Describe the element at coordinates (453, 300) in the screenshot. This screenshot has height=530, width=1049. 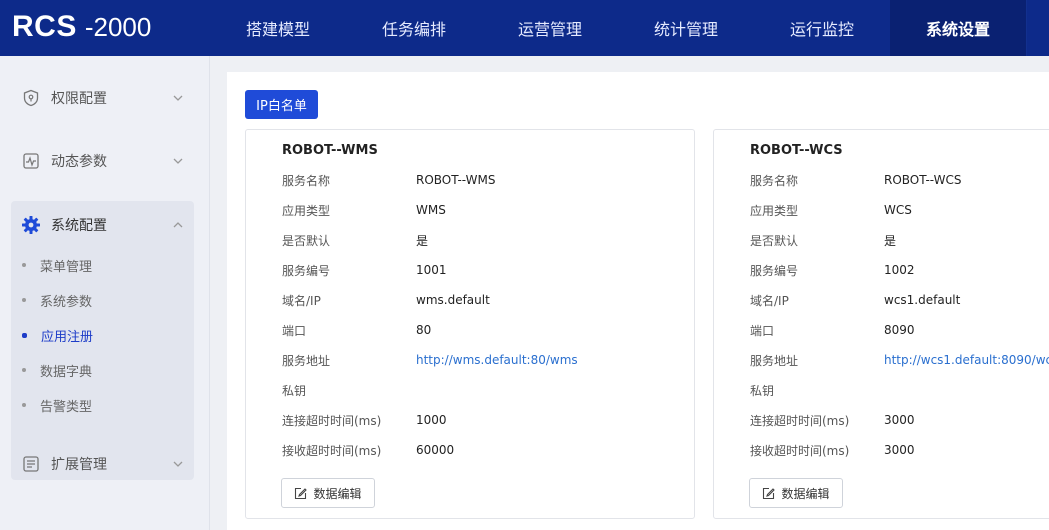
I see `field-value: wms.default` at that location.